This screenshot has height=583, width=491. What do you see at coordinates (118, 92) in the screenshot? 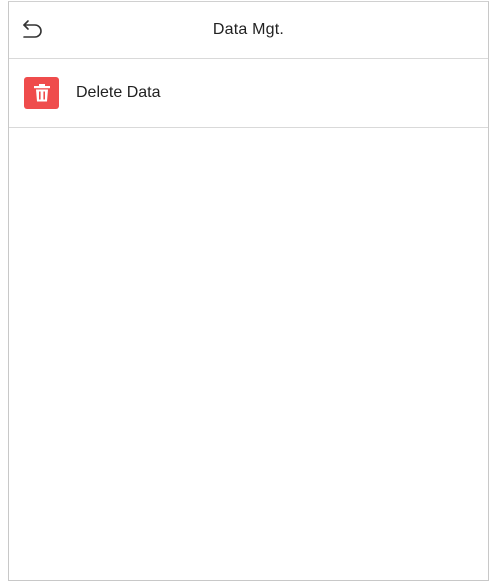
I see `menu-item-label: Delete Data` at bounding box center [118, 92].